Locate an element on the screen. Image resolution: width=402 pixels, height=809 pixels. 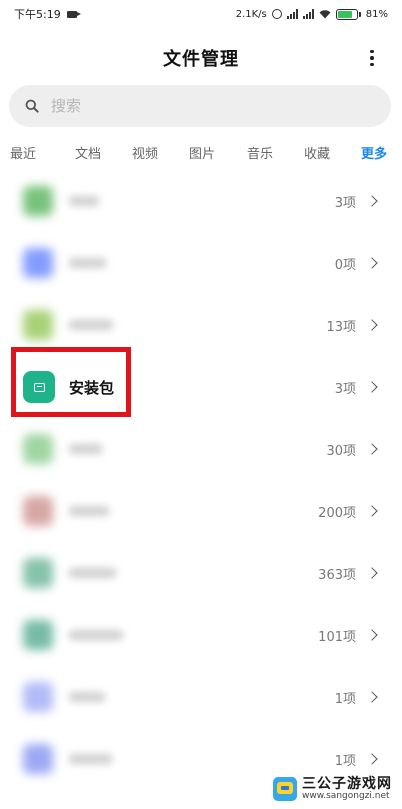
tab-more: 更多 is located at coordinates (374, 152).